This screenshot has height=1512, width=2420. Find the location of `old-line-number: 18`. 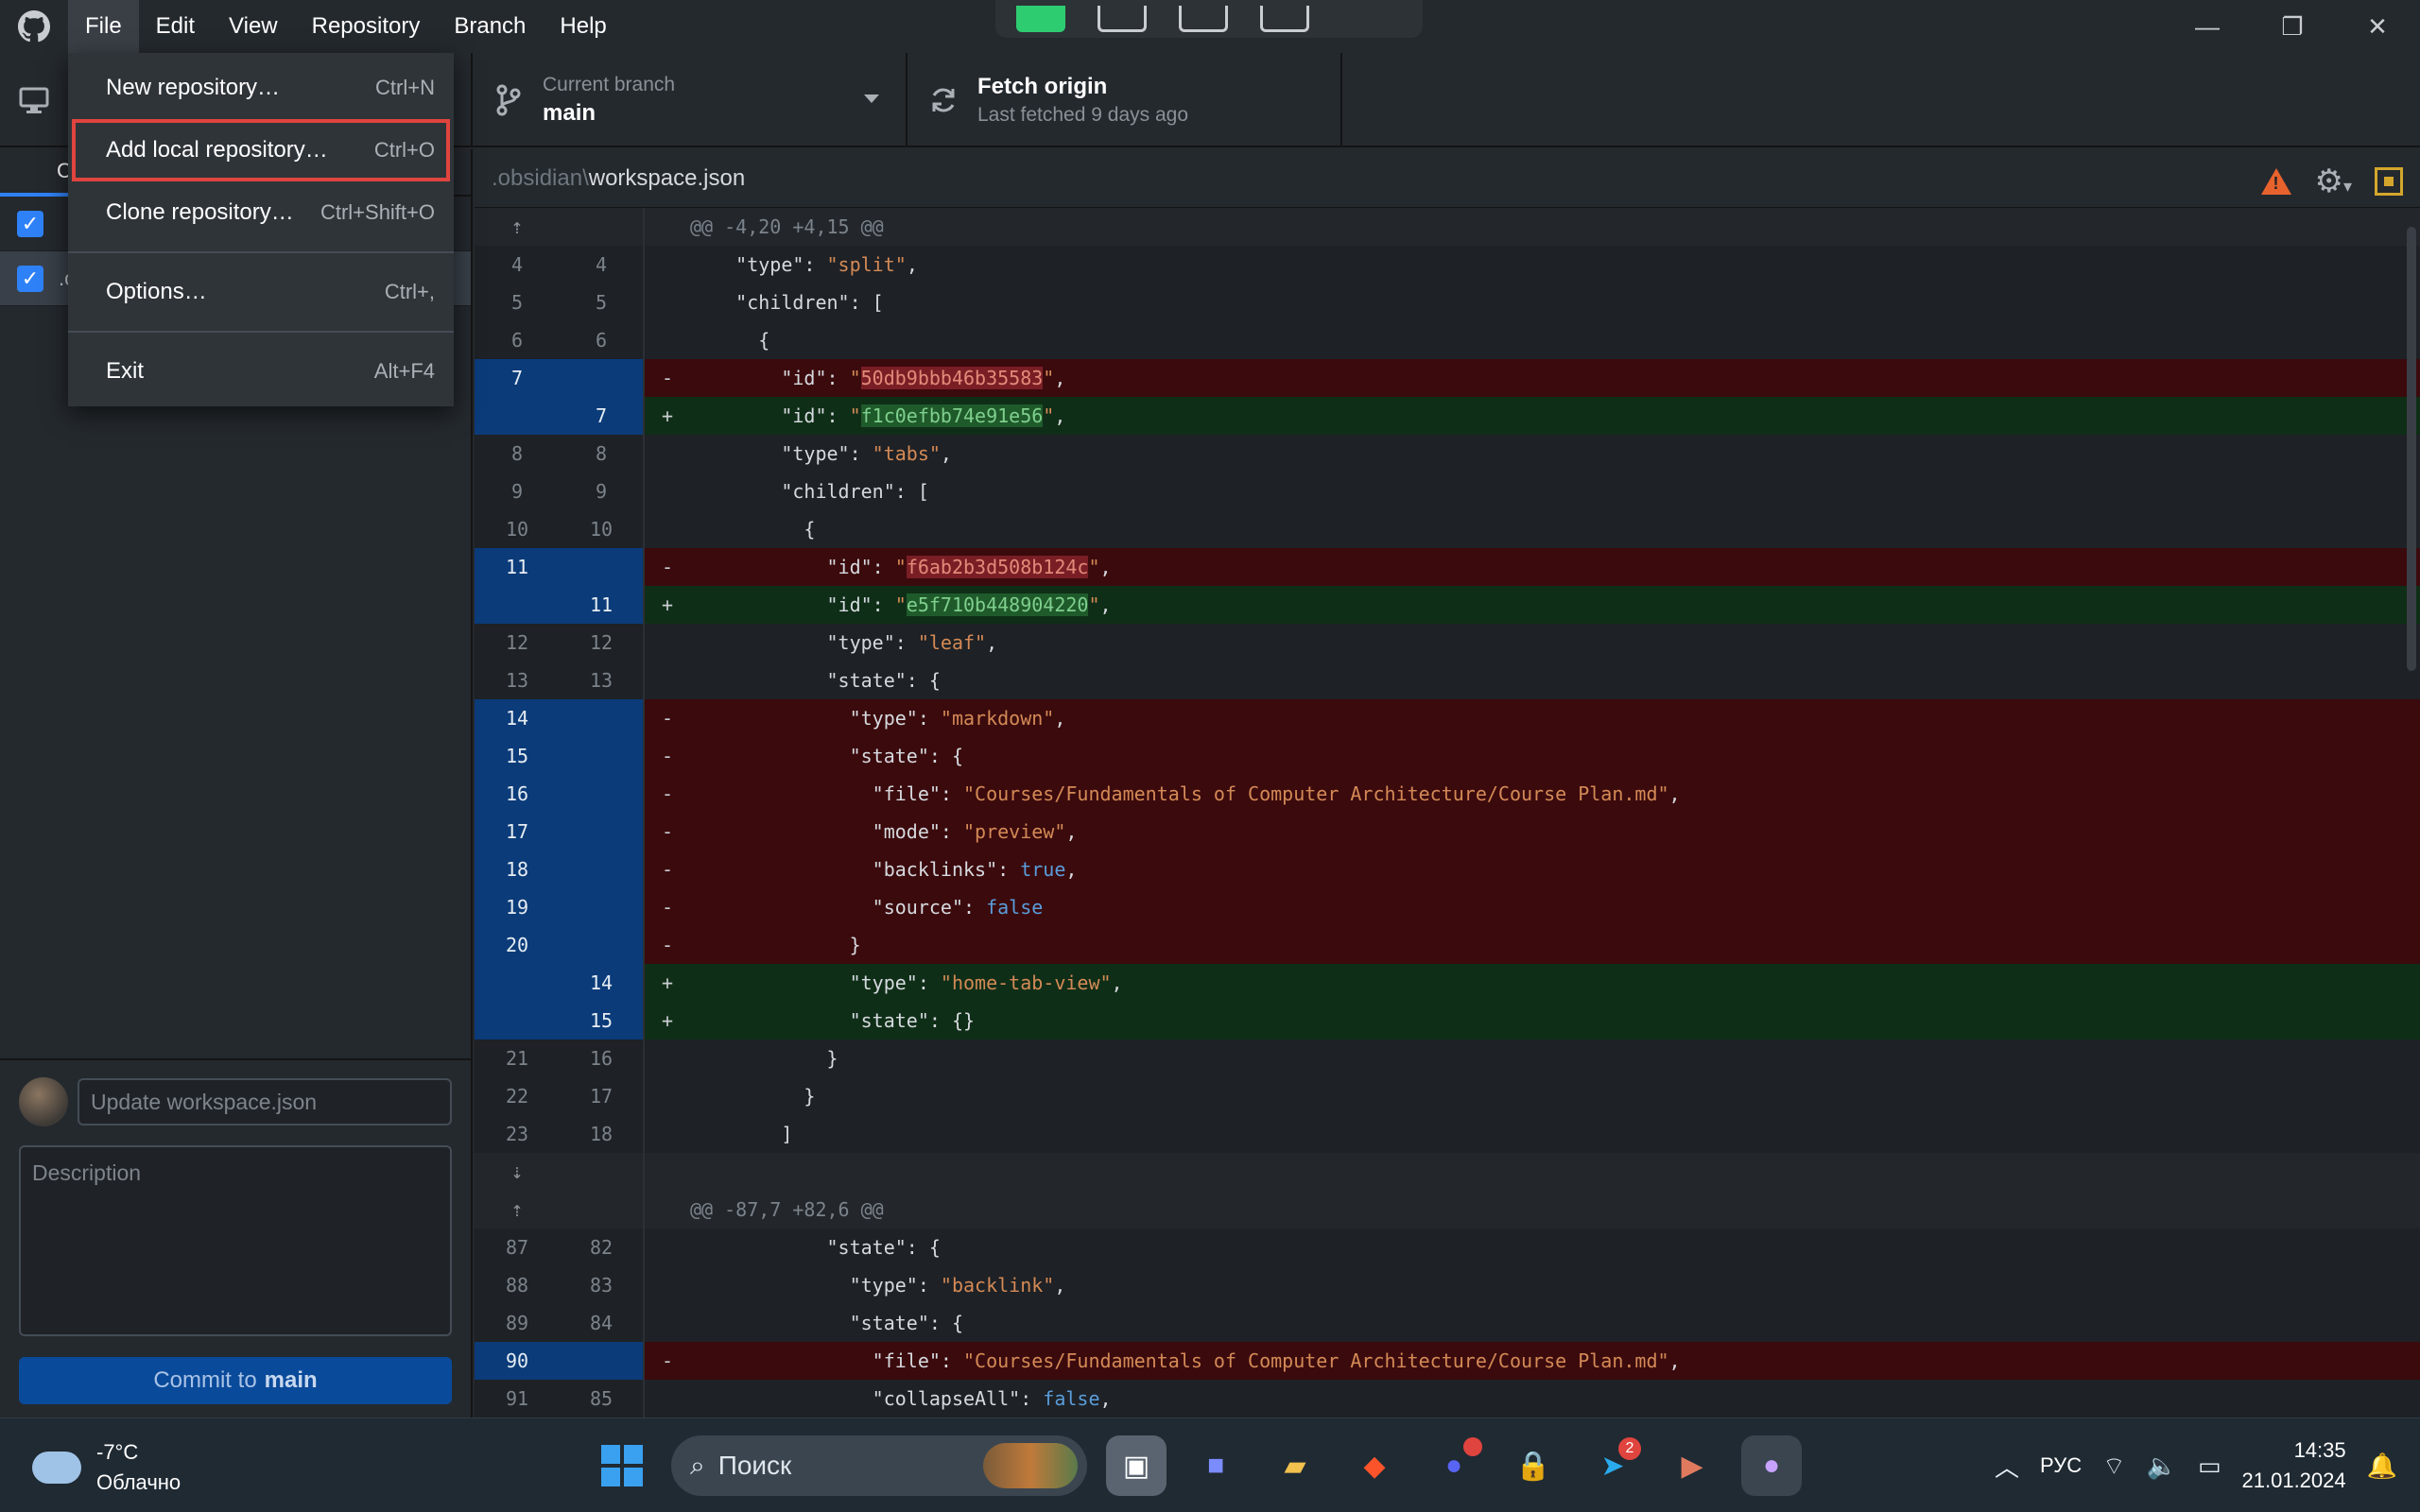

old-line-number: 18 is located at coordinates (518, 869).